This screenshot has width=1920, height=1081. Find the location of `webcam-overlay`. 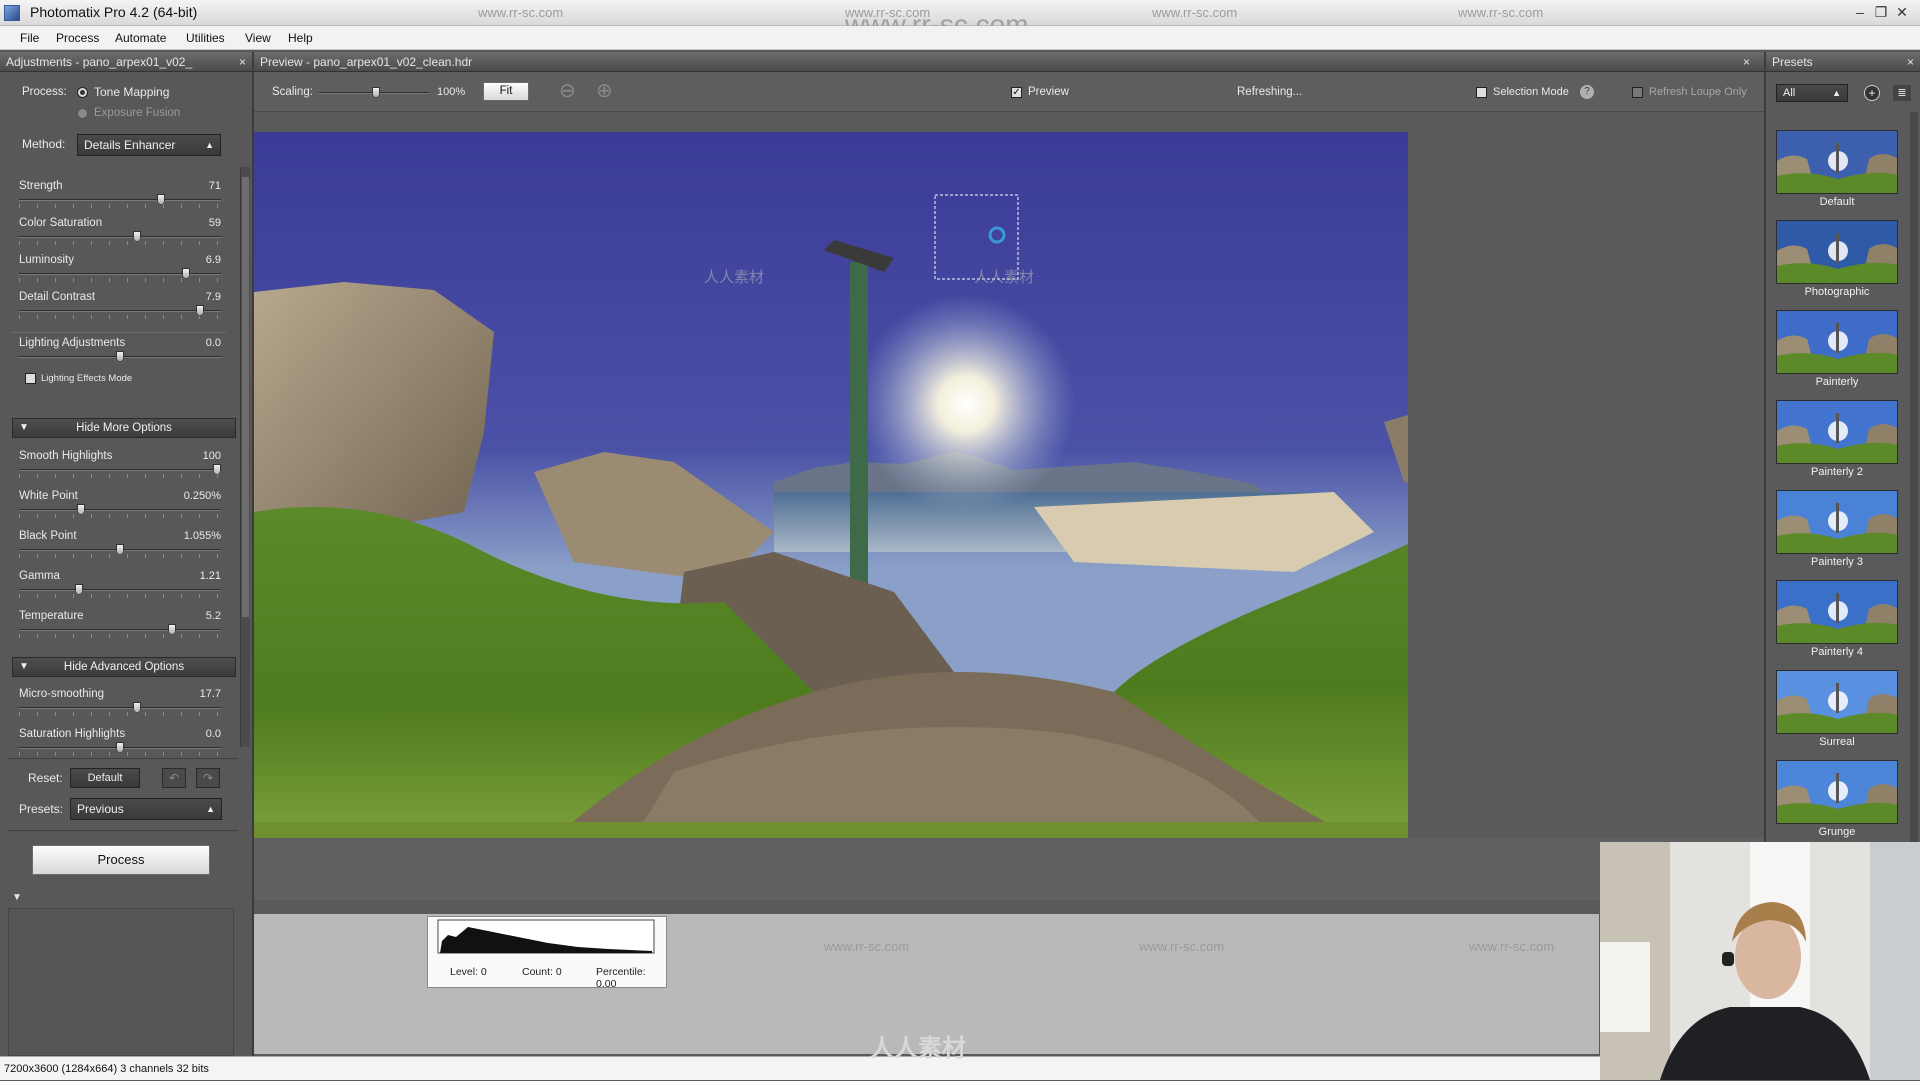

webcam-overlay is located at coordinates (1760, 961).